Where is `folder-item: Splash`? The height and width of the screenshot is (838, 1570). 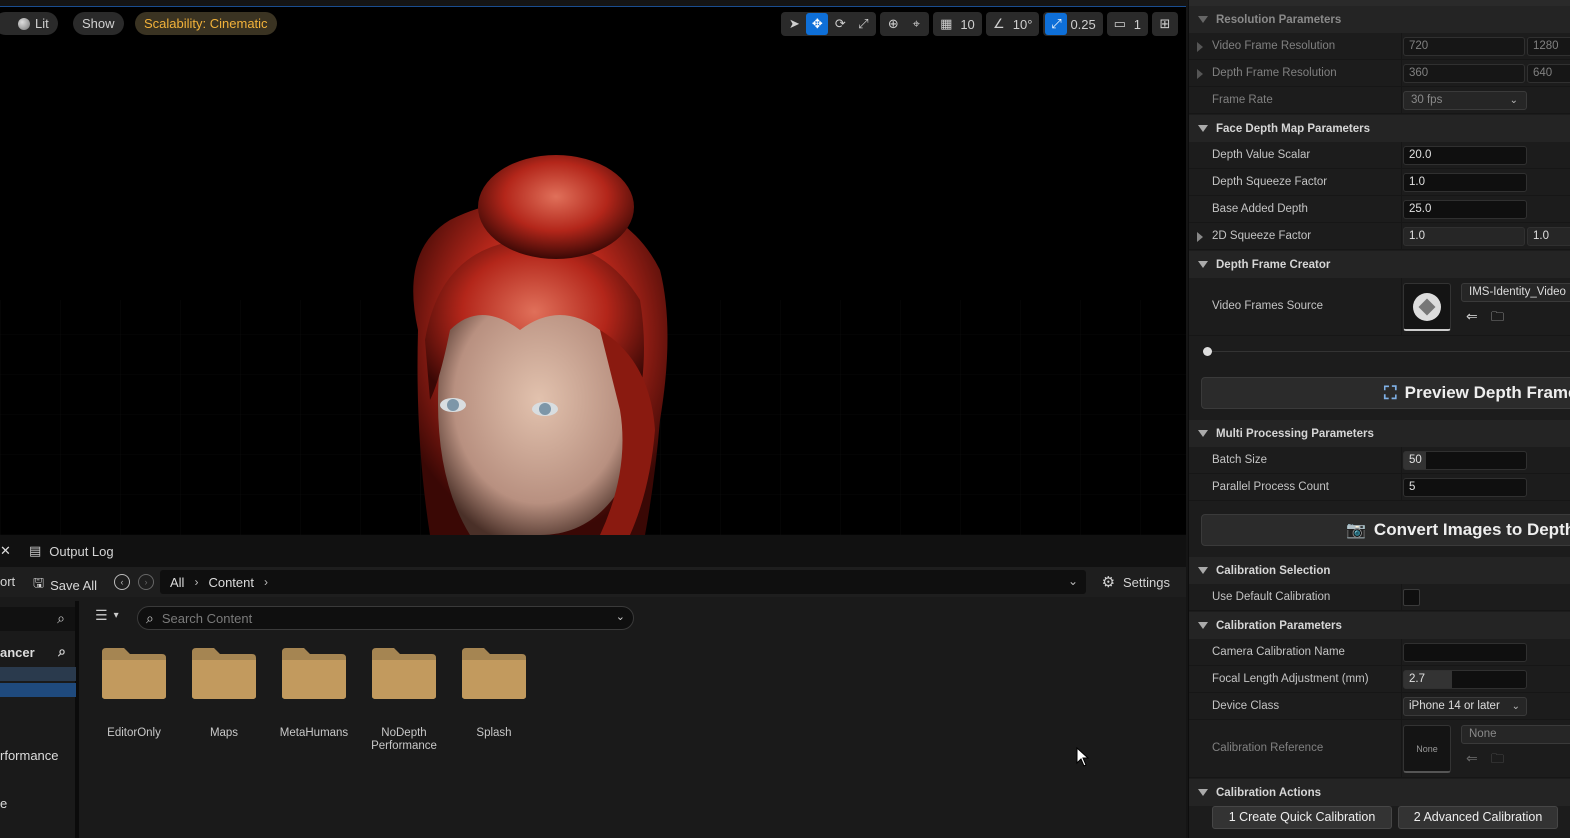 folder-item: Splash is located at coordinates (494, 693).